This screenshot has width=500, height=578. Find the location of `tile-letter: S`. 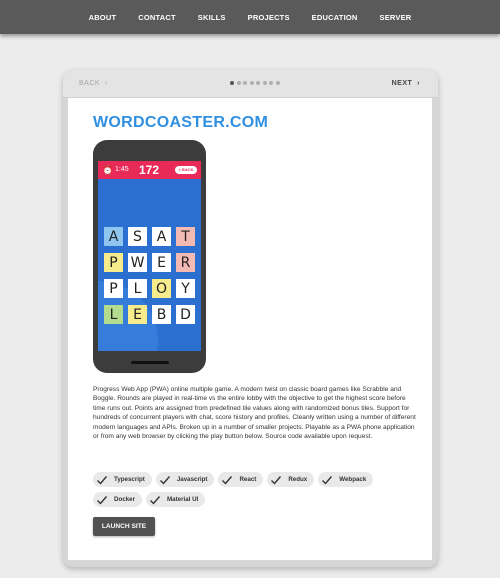

tile-letter: S is located at coordinates (137, 237).